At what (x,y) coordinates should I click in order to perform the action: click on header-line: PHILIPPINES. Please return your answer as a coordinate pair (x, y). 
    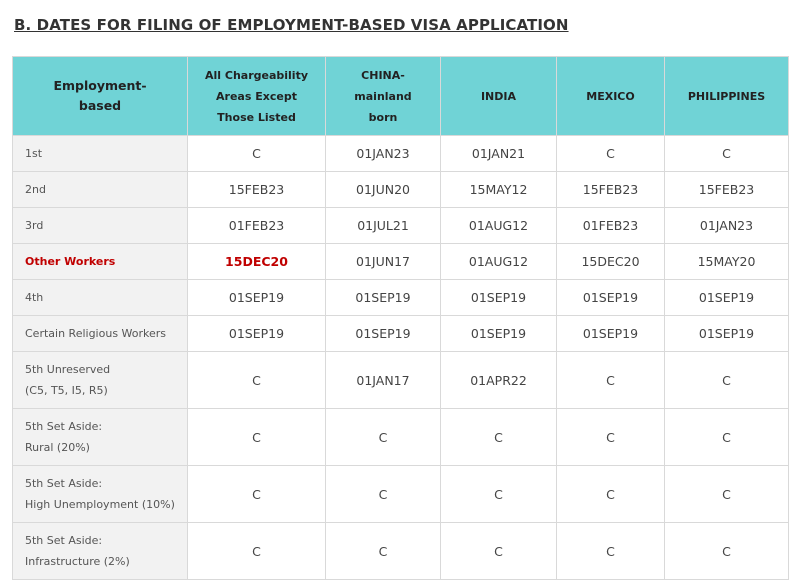
    Looking at the image, I should click on (726, 96).